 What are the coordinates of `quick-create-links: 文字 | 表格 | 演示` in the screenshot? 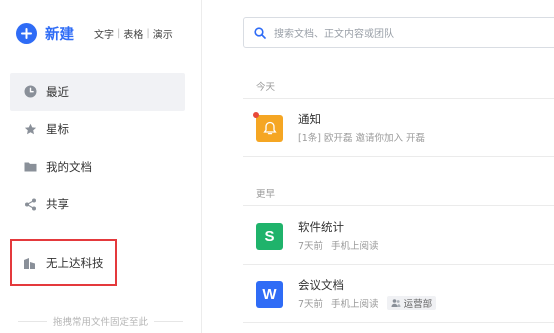 It's located at (133, 33).